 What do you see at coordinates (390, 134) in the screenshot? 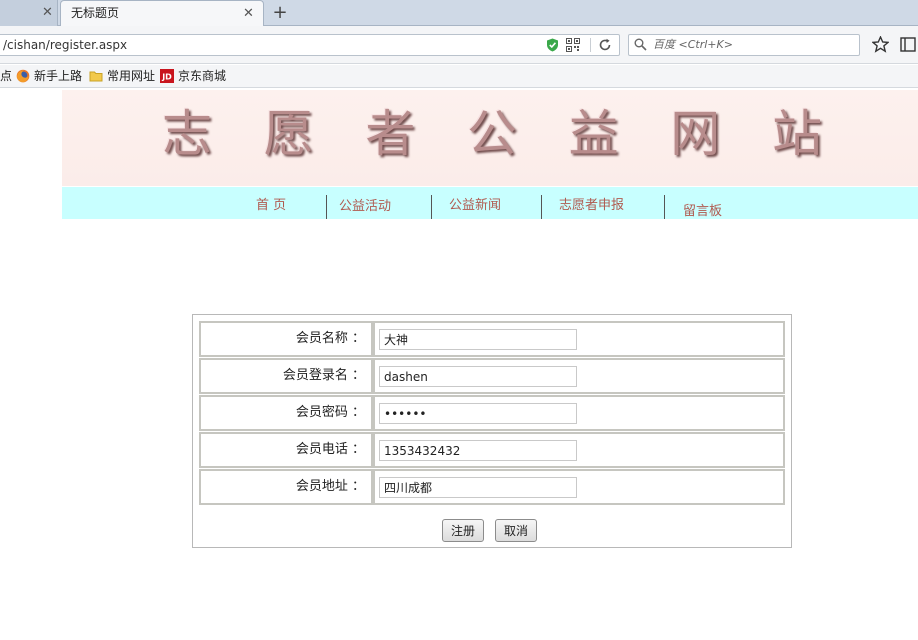
I see `site-title-char: 者` at bounding box center [390, 134].